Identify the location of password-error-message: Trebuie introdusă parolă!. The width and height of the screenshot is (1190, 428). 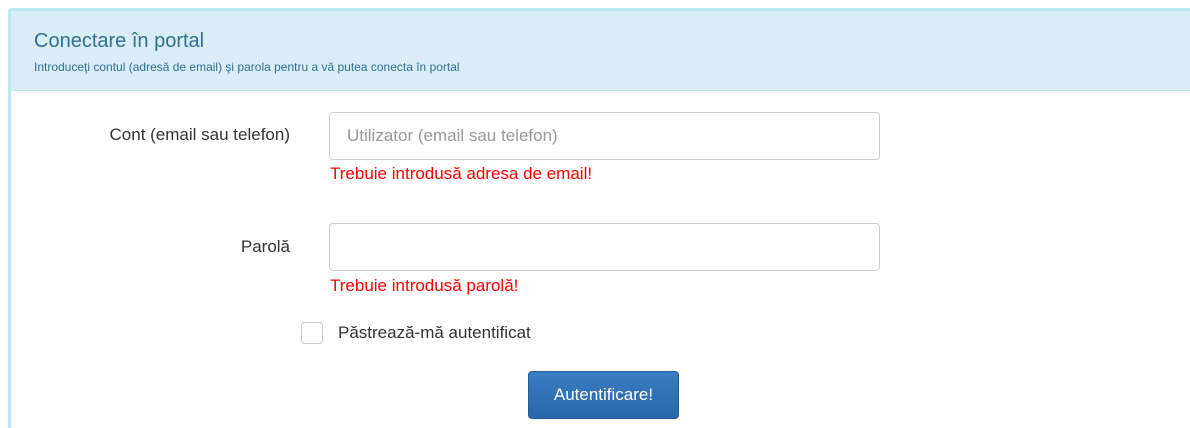
(424, 285).